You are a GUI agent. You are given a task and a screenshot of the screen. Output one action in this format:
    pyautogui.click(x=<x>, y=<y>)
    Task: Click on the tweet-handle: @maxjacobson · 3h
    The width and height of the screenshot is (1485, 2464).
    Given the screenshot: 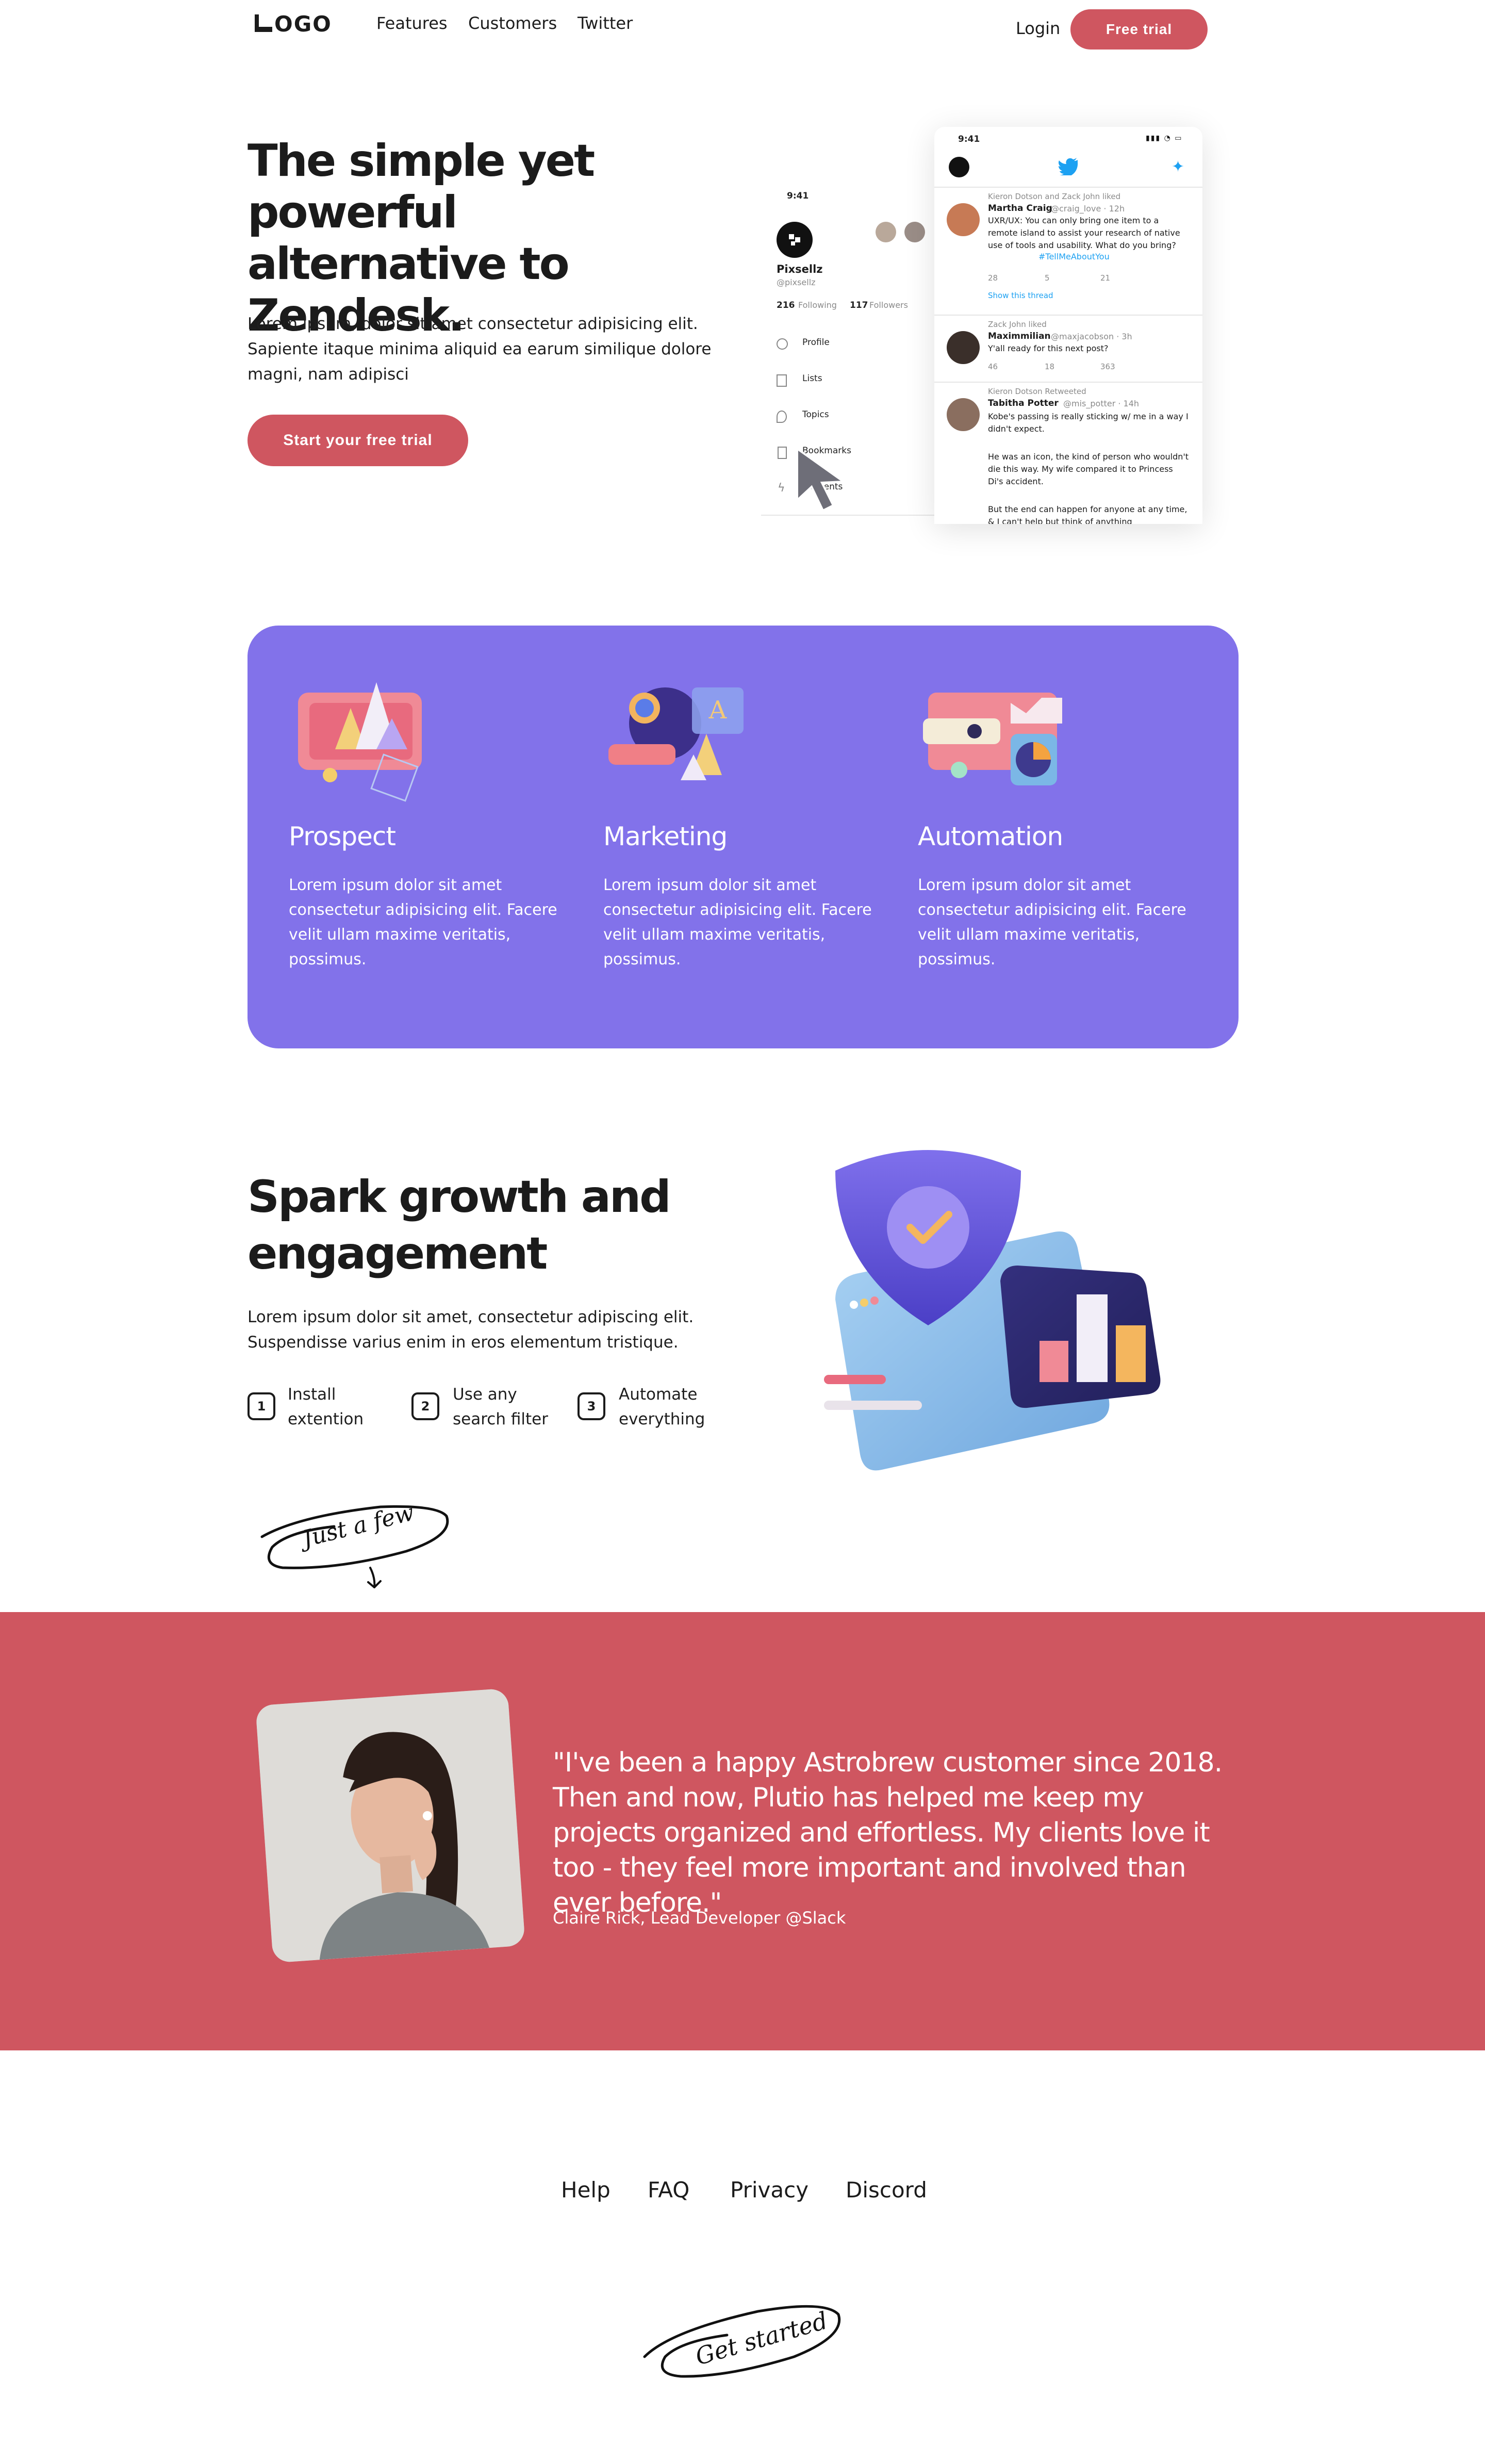 What is the action you would take?
    pyautogui.click(x=1091, y=336)
    